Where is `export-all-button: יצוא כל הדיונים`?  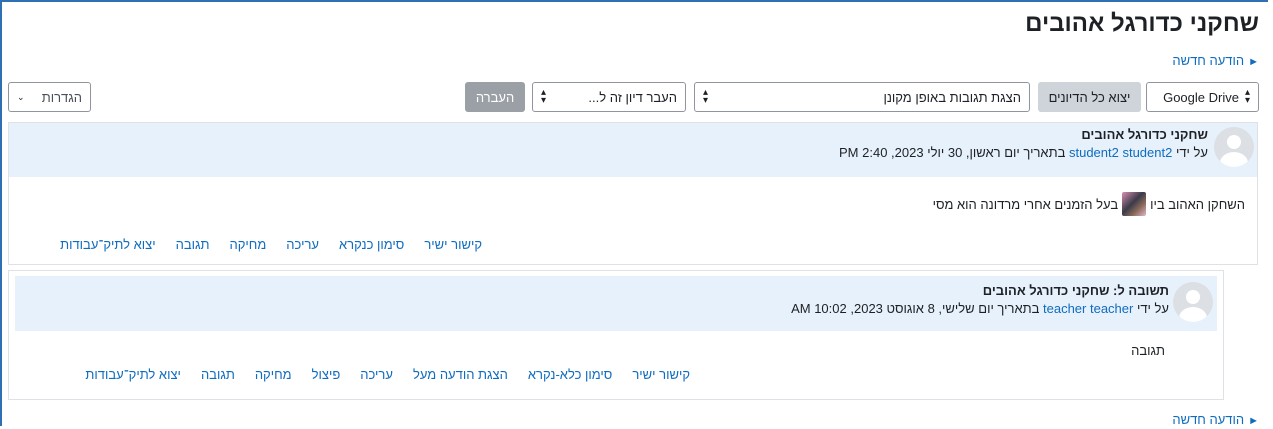 export-all-button: יצוא כל הדיונים is located at coordinates (1089, 97).